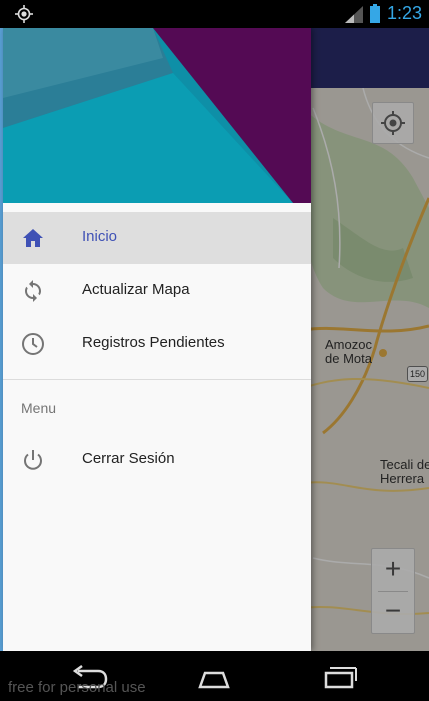 This screenshot has height=701, width=429. What do you see at coordinates (354, 14) in the screenshot?
I see `signal-icon` at bounding box center [354, 14].